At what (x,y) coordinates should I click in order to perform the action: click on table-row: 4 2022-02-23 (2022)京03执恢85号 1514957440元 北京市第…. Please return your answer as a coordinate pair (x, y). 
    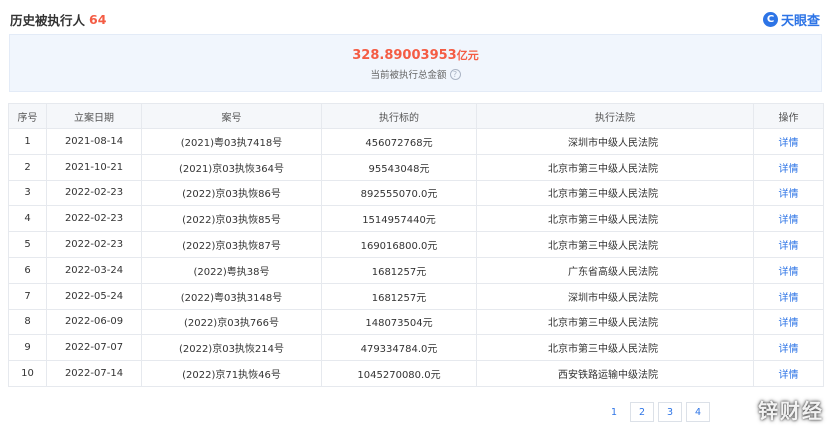
    Looking at the image, I should click on (416, 219).